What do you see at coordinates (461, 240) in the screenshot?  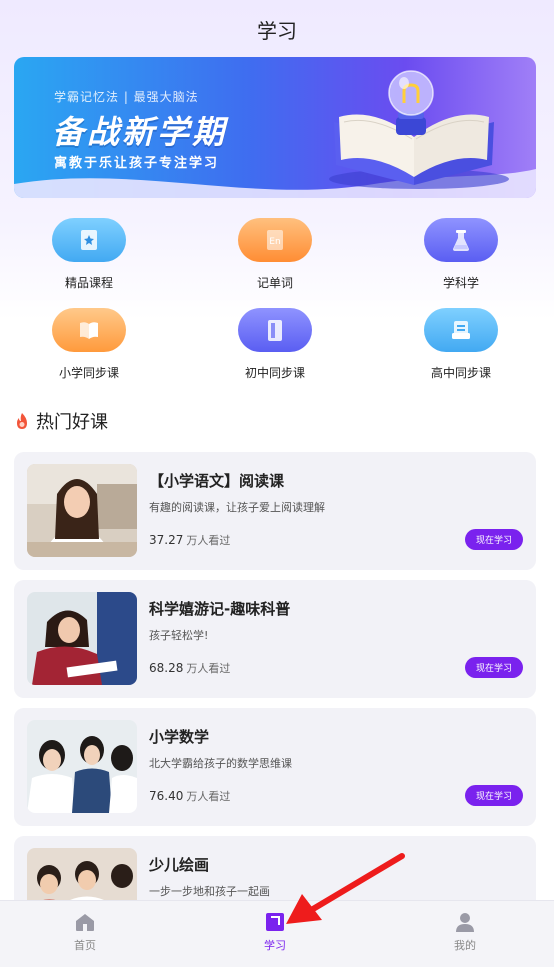 I see `flask-icon` at bounding box center [461, 240].